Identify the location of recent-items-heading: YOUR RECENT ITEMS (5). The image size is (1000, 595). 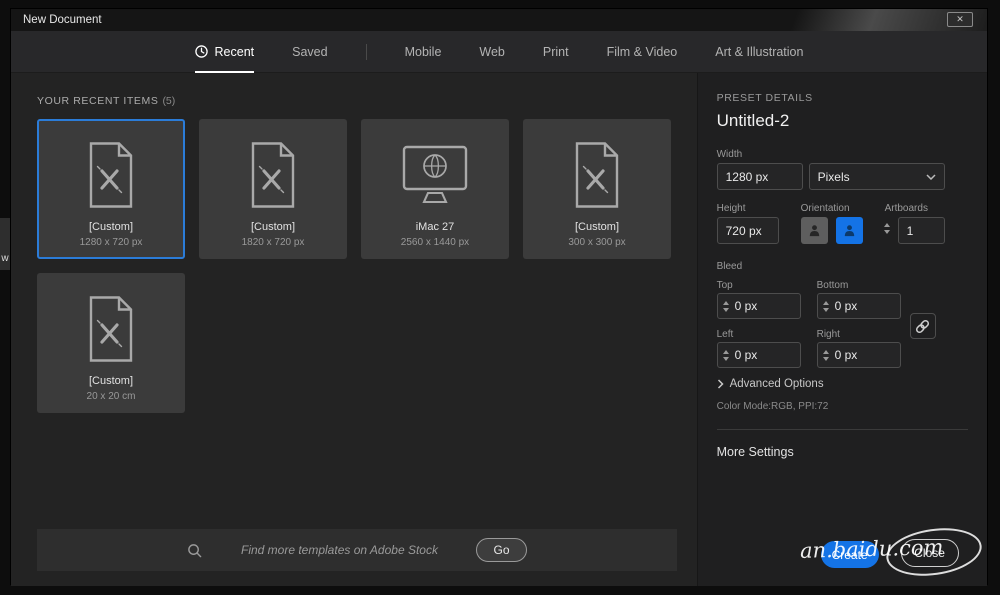
(106, 101).